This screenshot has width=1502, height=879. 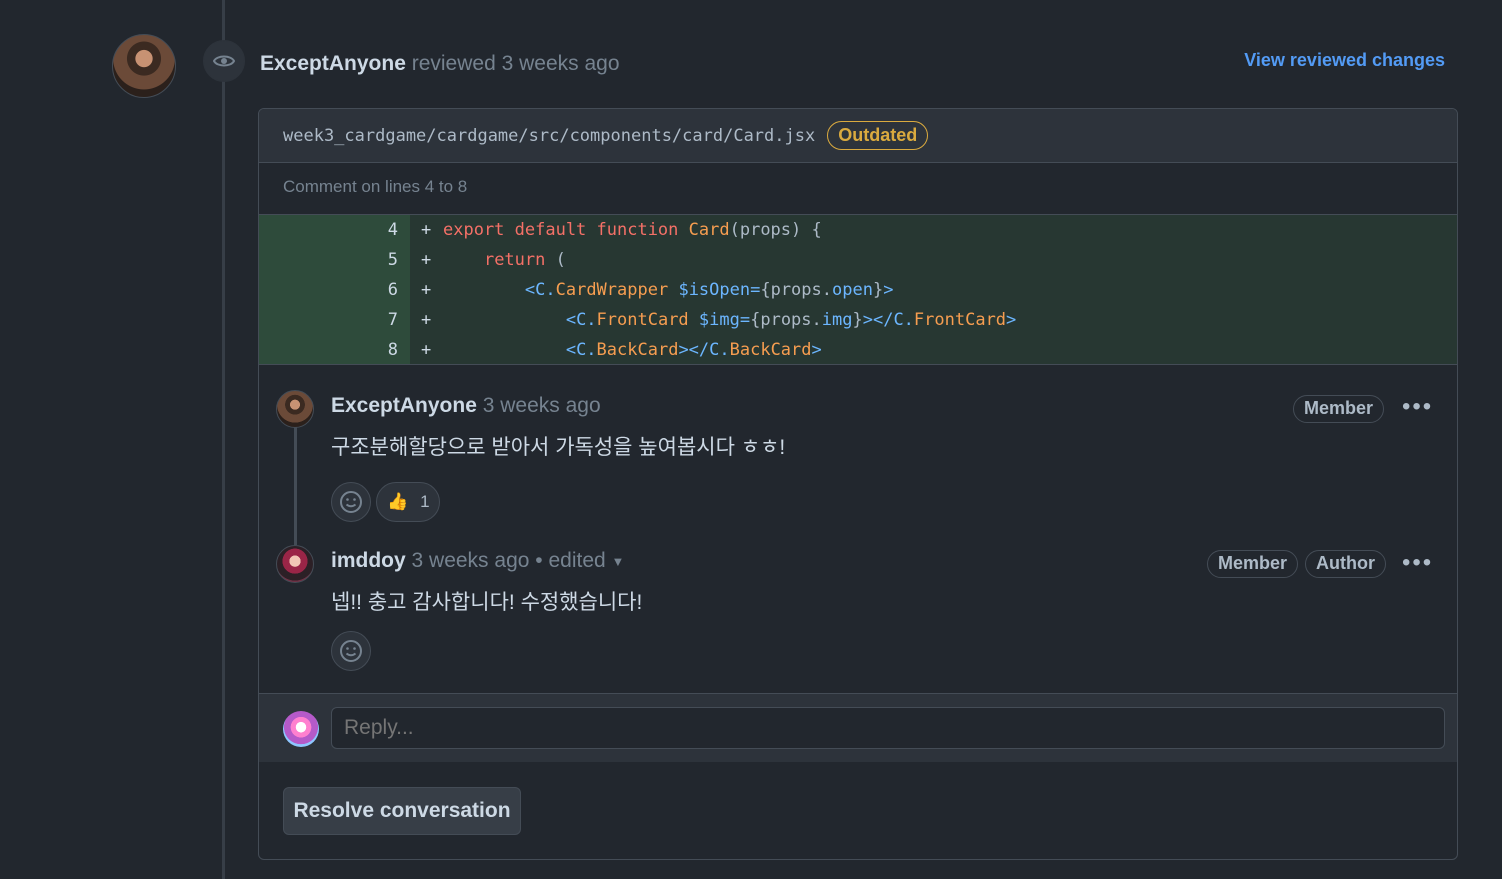 I want to click on code-line: export default function Card(props) {, so click(x=632, y=230).